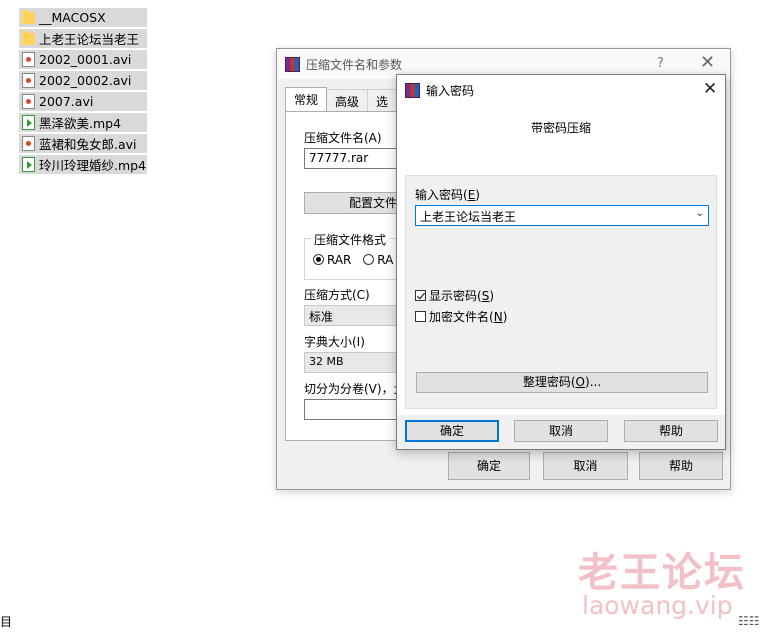  What do you see at coordinates (662, 573) in the screenshot?
I see `watermark-logo-text: 老王论坛` at bounding box center [662, 573].